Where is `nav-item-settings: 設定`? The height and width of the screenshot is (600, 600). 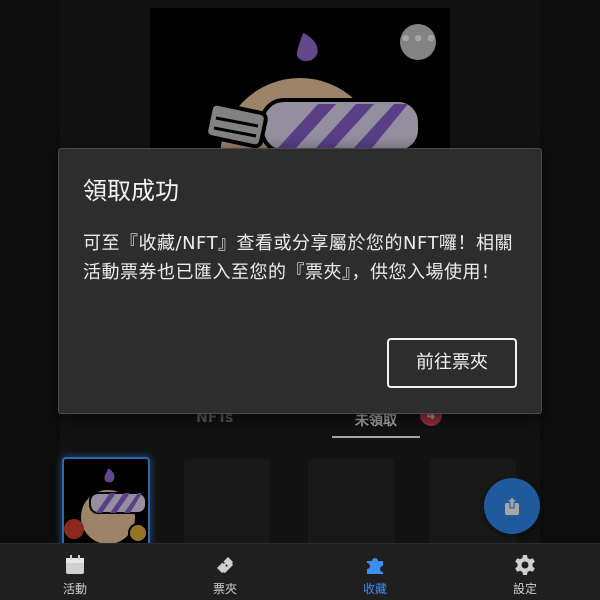
nav-item-settings: 設定 is located at coordinates (525, 572).